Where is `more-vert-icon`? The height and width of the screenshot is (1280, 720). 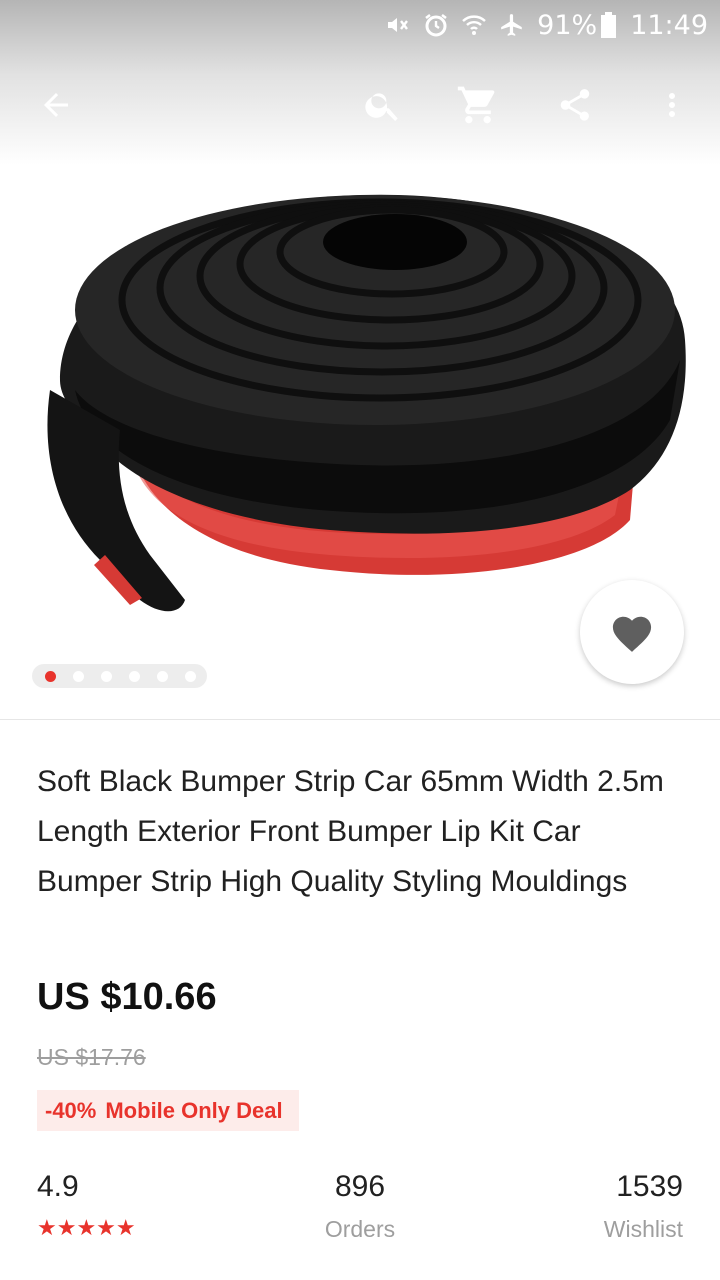 more-vert-icon is located at coordinates (672, 105).